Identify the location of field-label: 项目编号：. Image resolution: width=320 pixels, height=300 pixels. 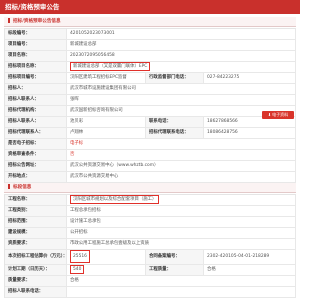
(36, 45).